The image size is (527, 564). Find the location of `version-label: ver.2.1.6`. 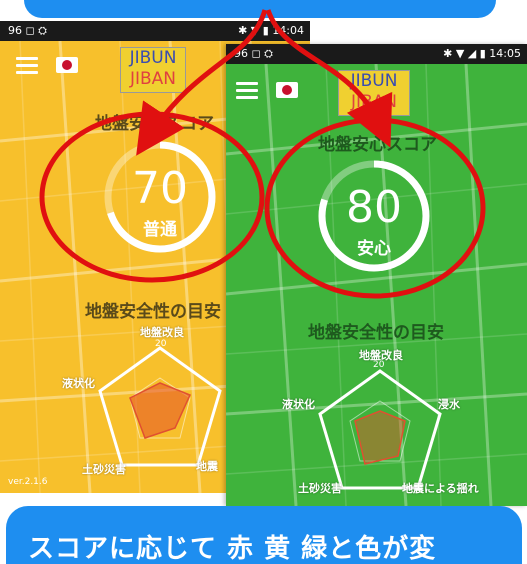

version-label: ver.2.1.6 is located at coordinates (28, 482).